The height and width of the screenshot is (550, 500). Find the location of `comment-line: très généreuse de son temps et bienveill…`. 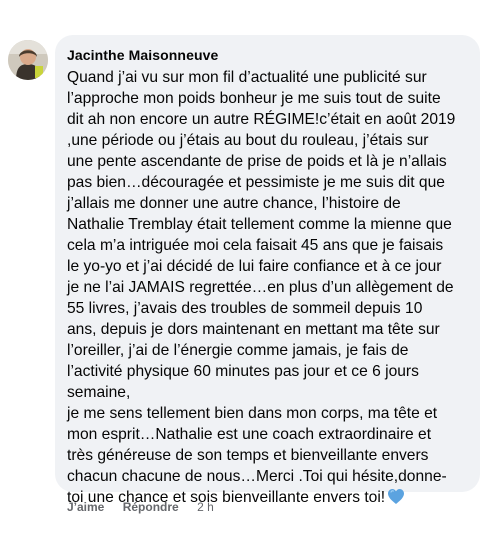

comment-line: très généreuse de son temps et bienveill… is located at coordinates (248, 455).